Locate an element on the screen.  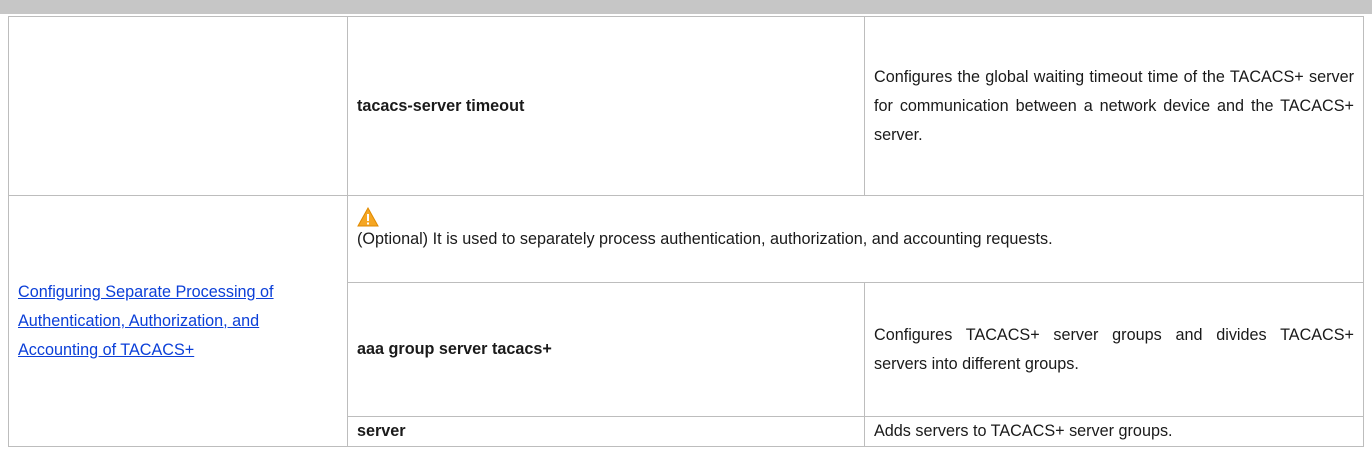
warning-icon is located at coordinates (368, 217).